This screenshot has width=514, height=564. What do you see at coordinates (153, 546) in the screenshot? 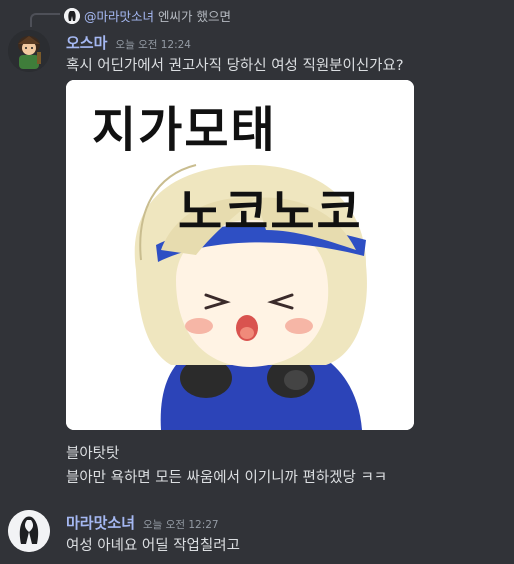
I see `message-text: 여성 아녜요 어딜 작업칠려고` at bounding box center [153, 546].